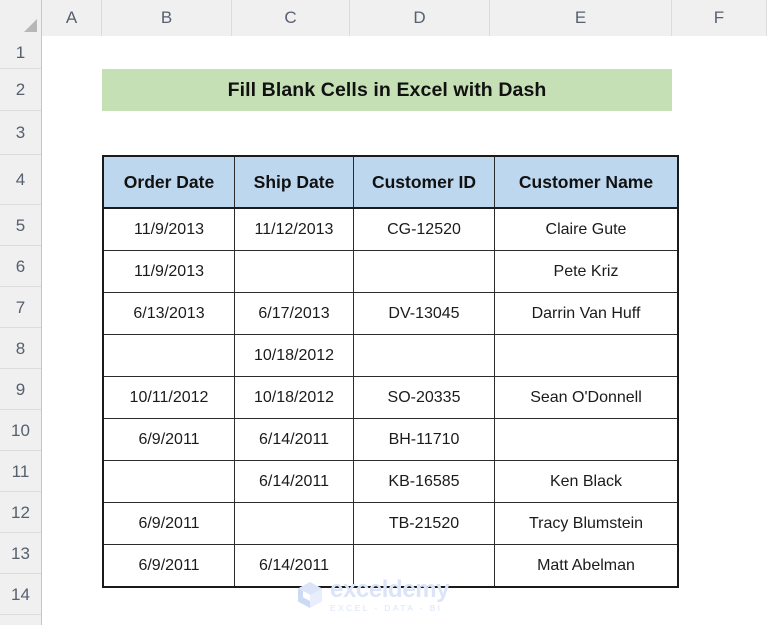 This screenshot has width=767, height=625. I want to click on table-cell: DV-13045, so click(424, 313).